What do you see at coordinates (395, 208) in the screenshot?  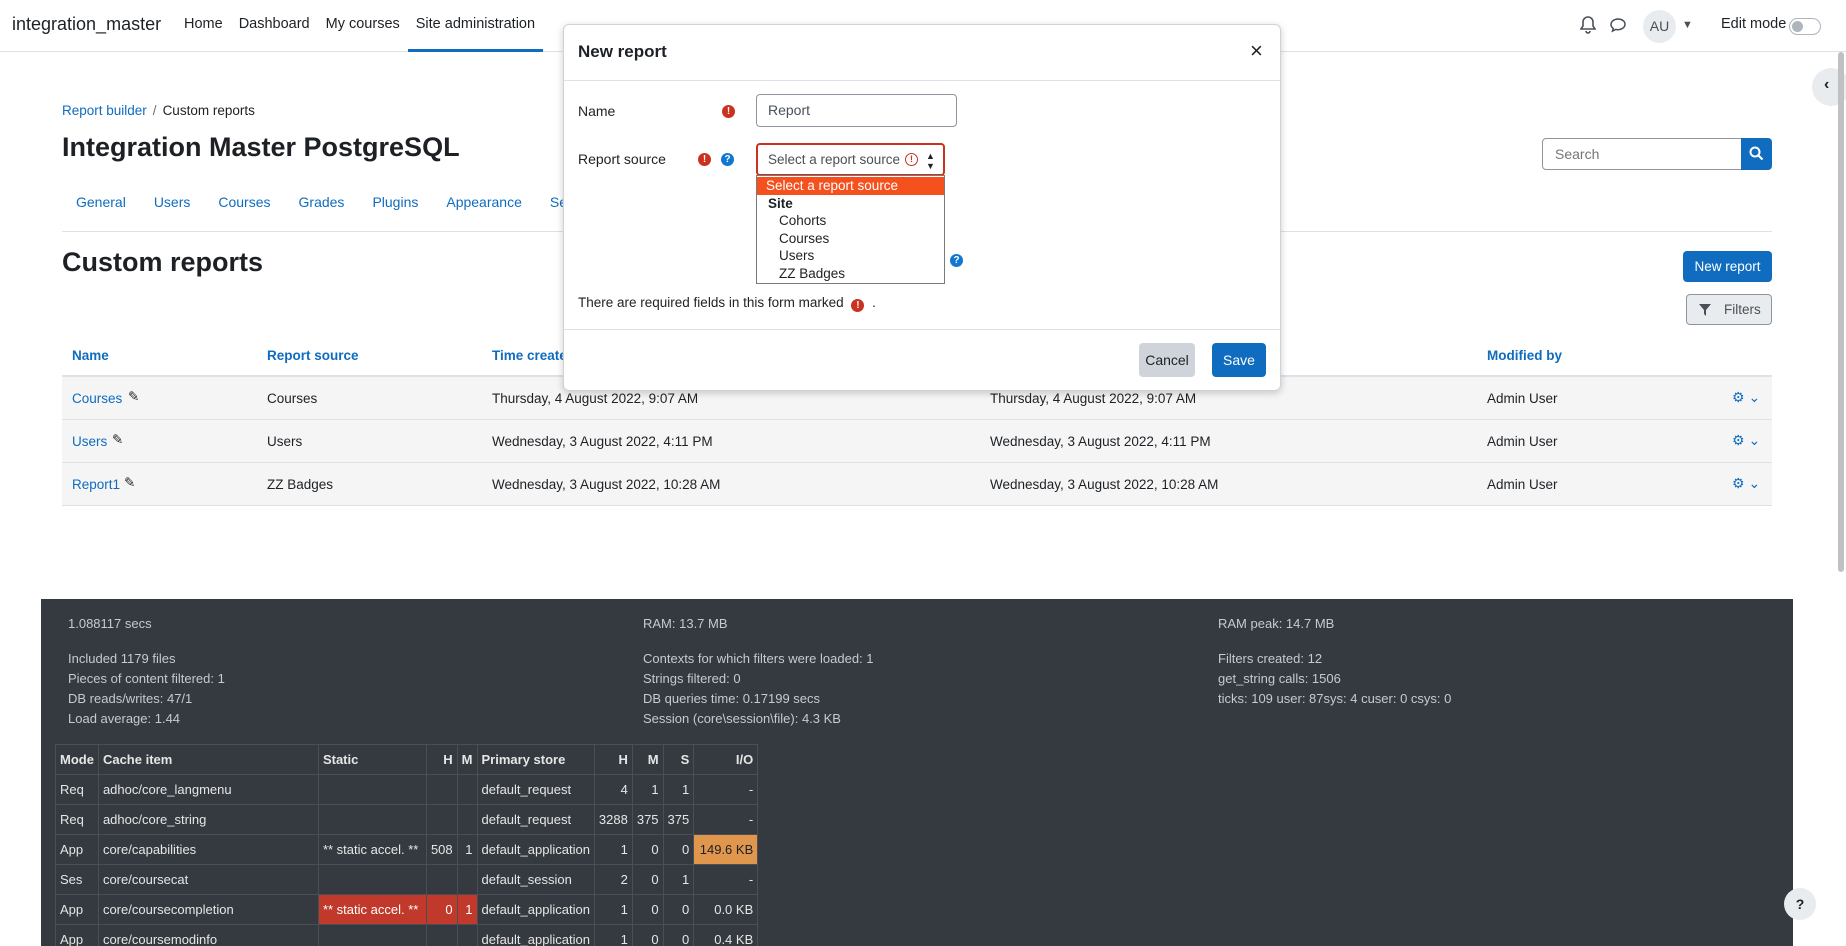 I see `tab-plugins: Plugins` at bounding box center [395, 208].